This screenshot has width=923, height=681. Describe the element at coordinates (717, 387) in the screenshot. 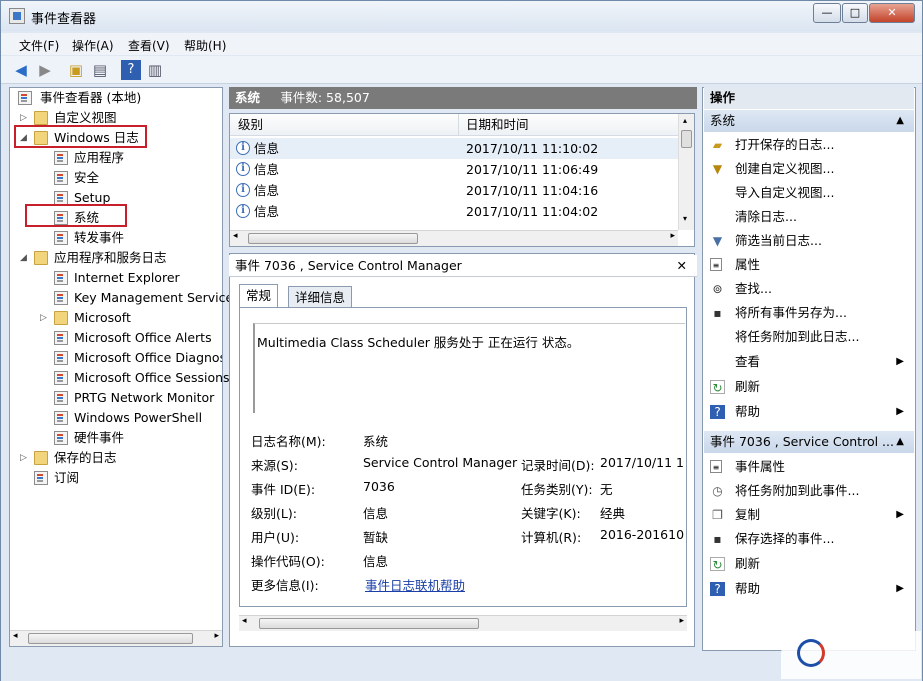

I see `refresh-icon: ↻` at that location.